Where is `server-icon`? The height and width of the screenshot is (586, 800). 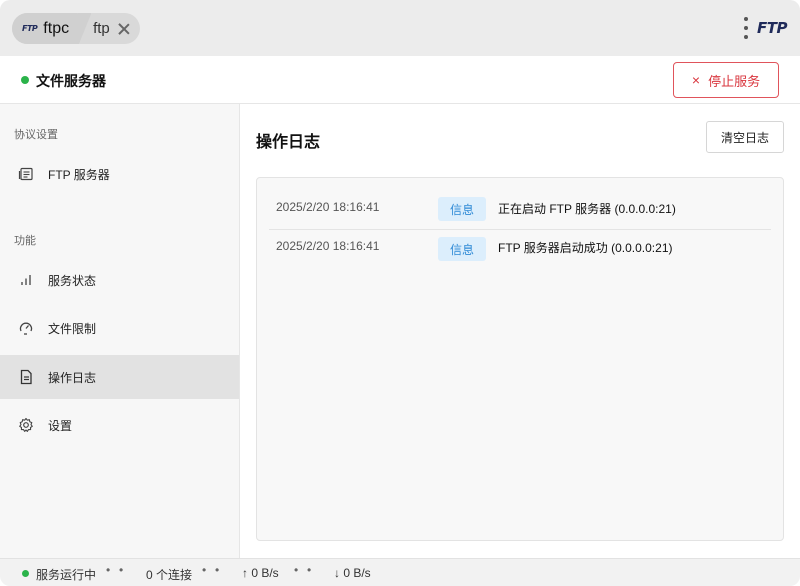 server-icon is located at coordinates (26, 174).